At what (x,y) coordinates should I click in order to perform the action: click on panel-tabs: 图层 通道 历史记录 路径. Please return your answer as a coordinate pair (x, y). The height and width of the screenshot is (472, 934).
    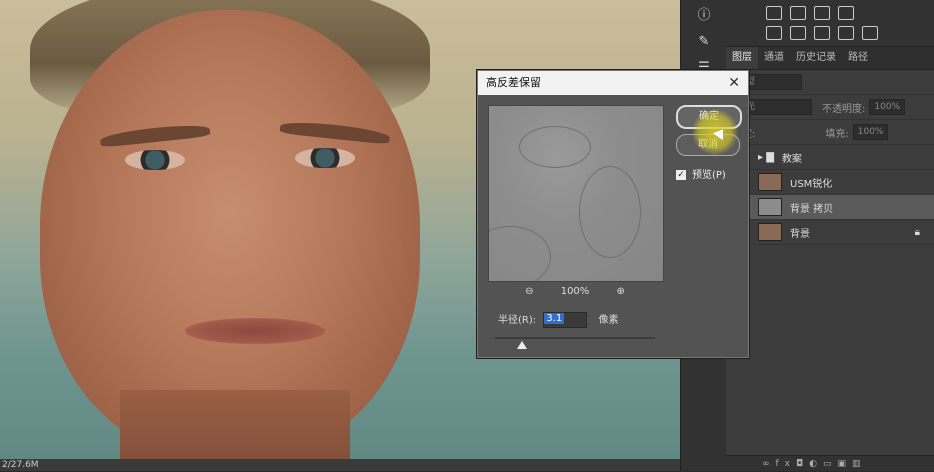
    Looking at the image, I should click on (830, 58).